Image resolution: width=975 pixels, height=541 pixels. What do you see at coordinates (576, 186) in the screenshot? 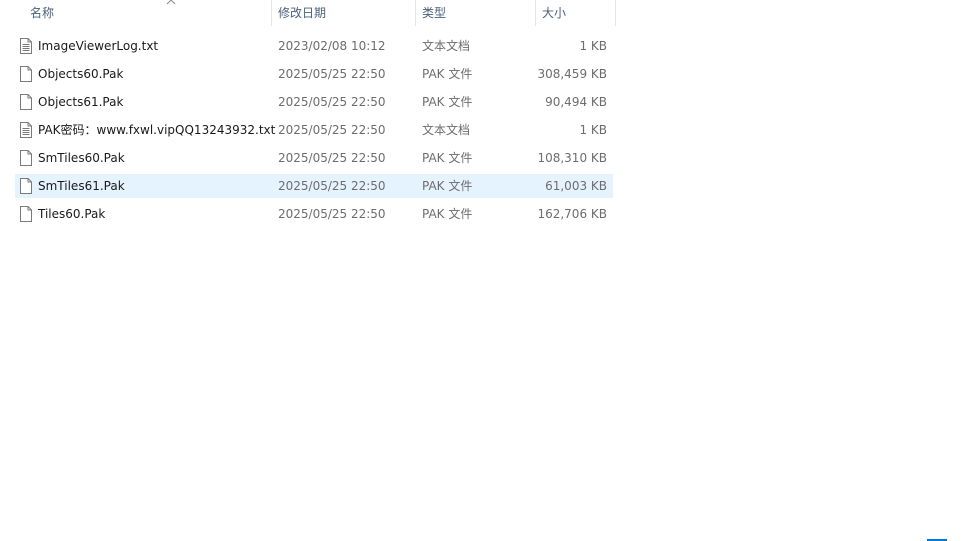
I see `file-size: 61,003 KB` at bounding box center [576, 186].